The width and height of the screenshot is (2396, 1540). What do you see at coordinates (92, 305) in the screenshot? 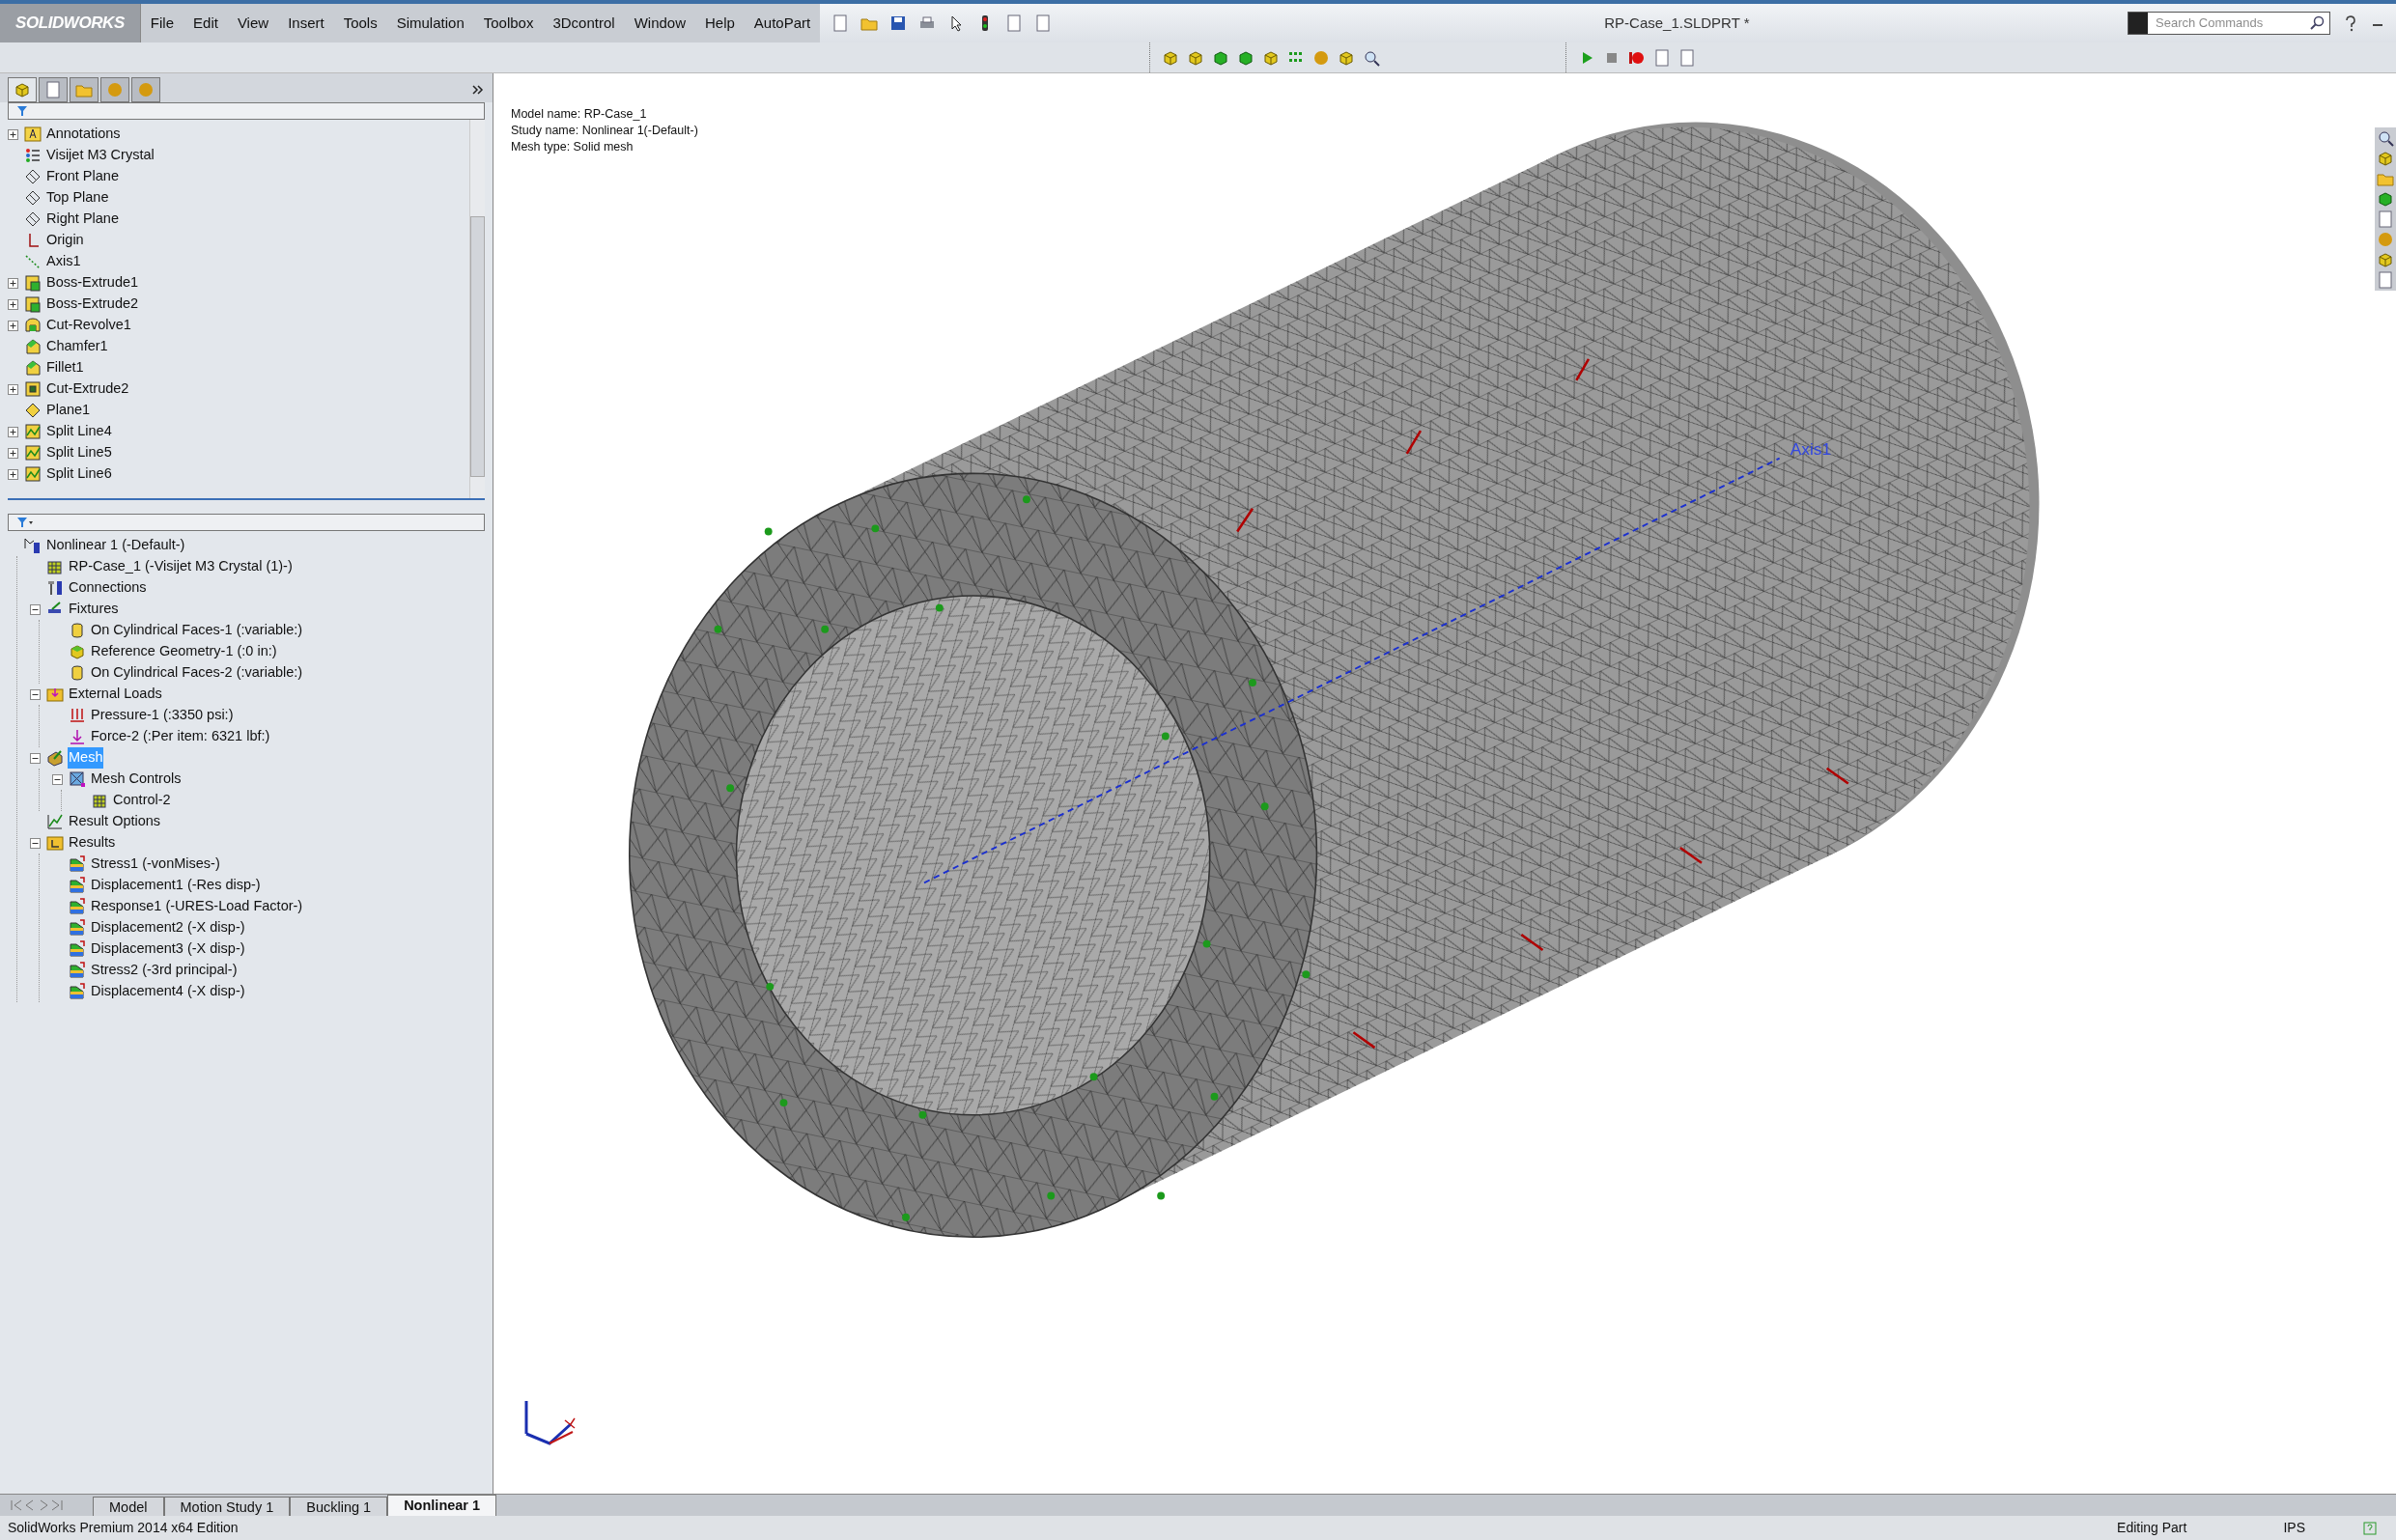
I see `tree-item: Boss-Extrude2` at bounding box center [92, 305].